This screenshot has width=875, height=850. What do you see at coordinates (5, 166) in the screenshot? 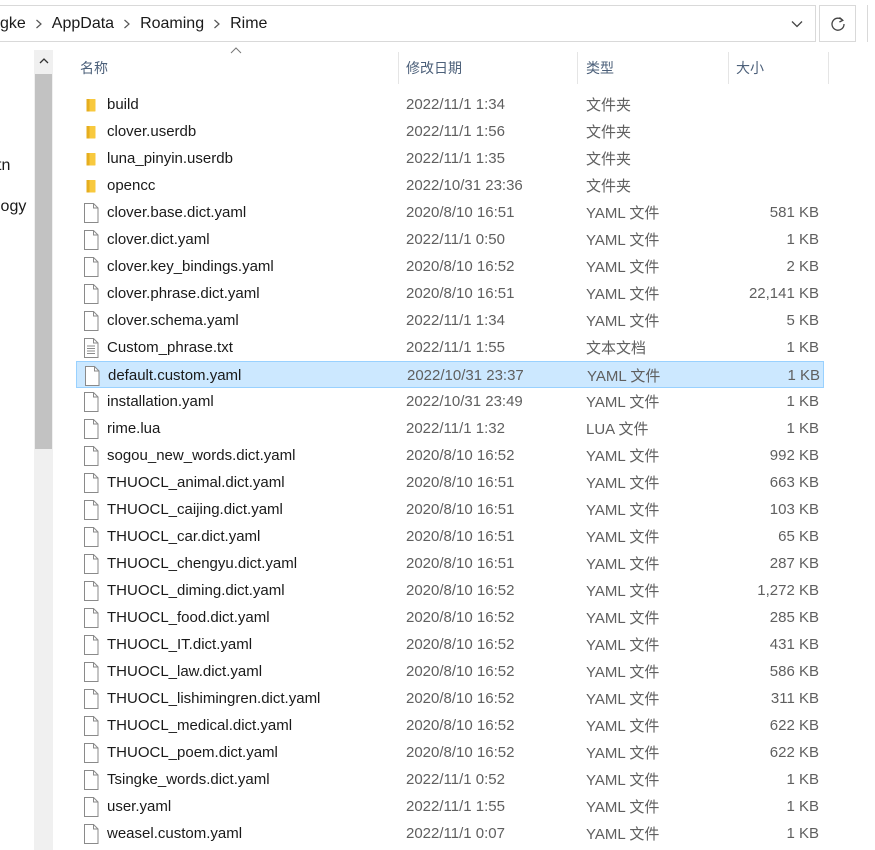
I see `nav-item: tn` at bounding box center [5, 166].